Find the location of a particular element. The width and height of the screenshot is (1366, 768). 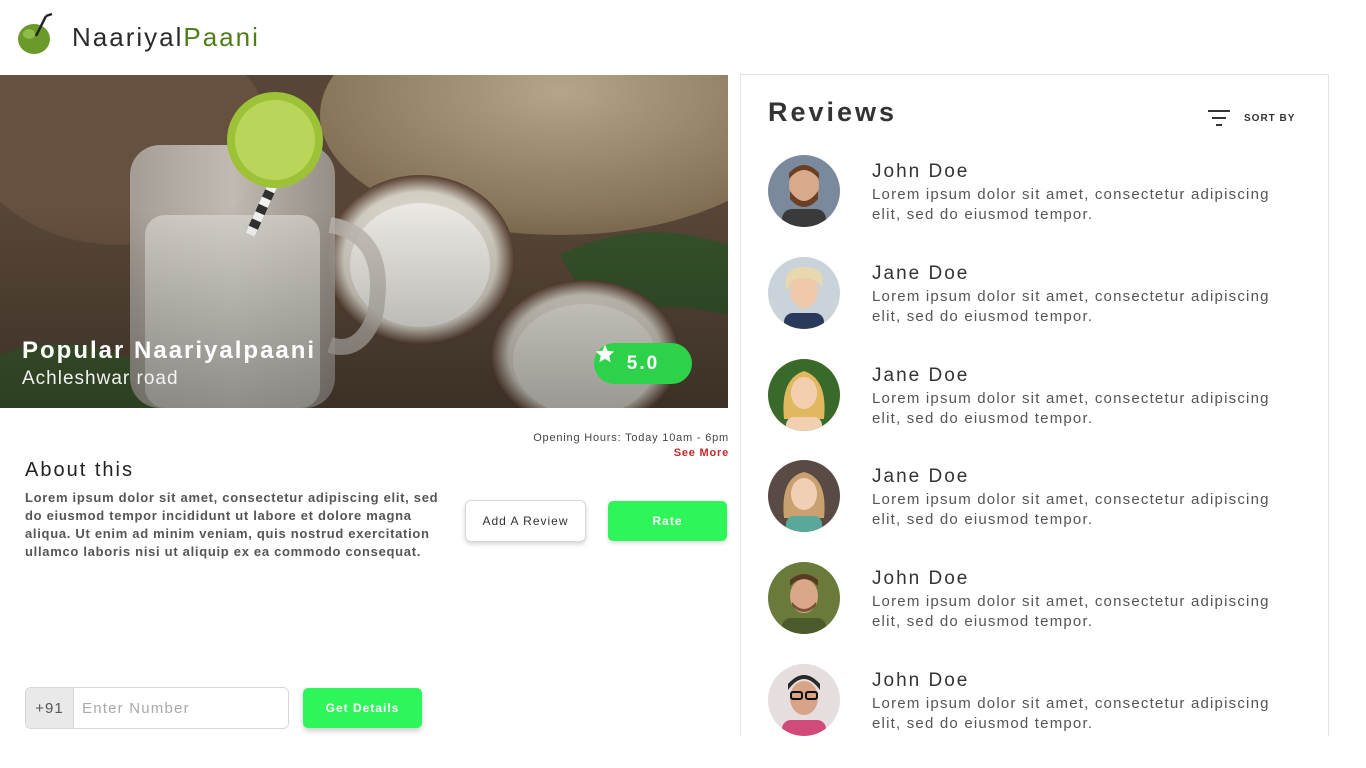

filter-lines-icon is located at coordinates (1219, 118).